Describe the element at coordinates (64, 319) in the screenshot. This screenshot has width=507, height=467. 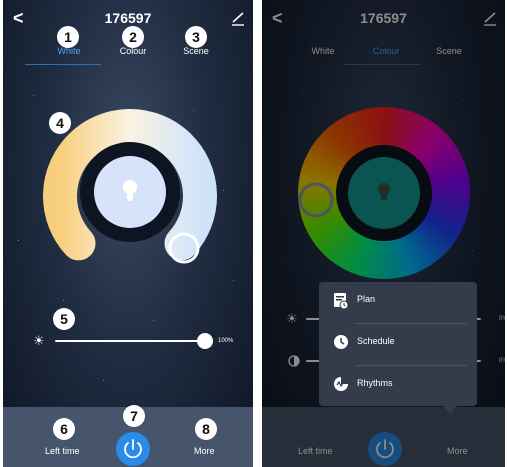
I see `callout-5: 5` at that location.